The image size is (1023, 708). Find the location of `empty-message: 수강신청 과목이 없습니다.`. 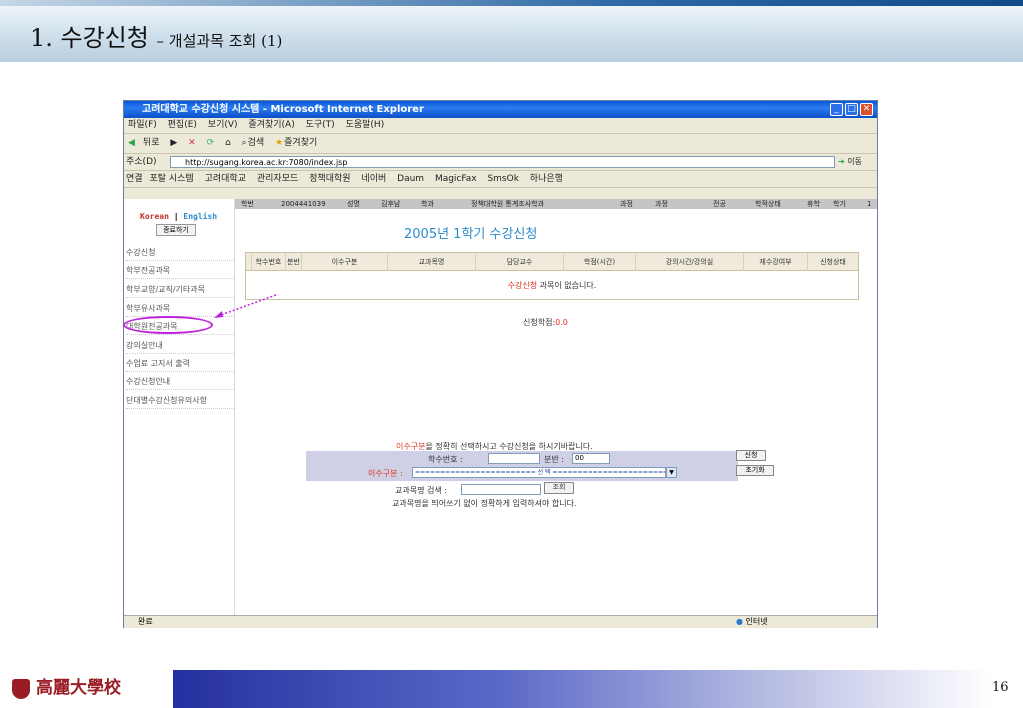

empty-message: 수강신청 과목이 없습니다. is located at coordinates (552, 285).